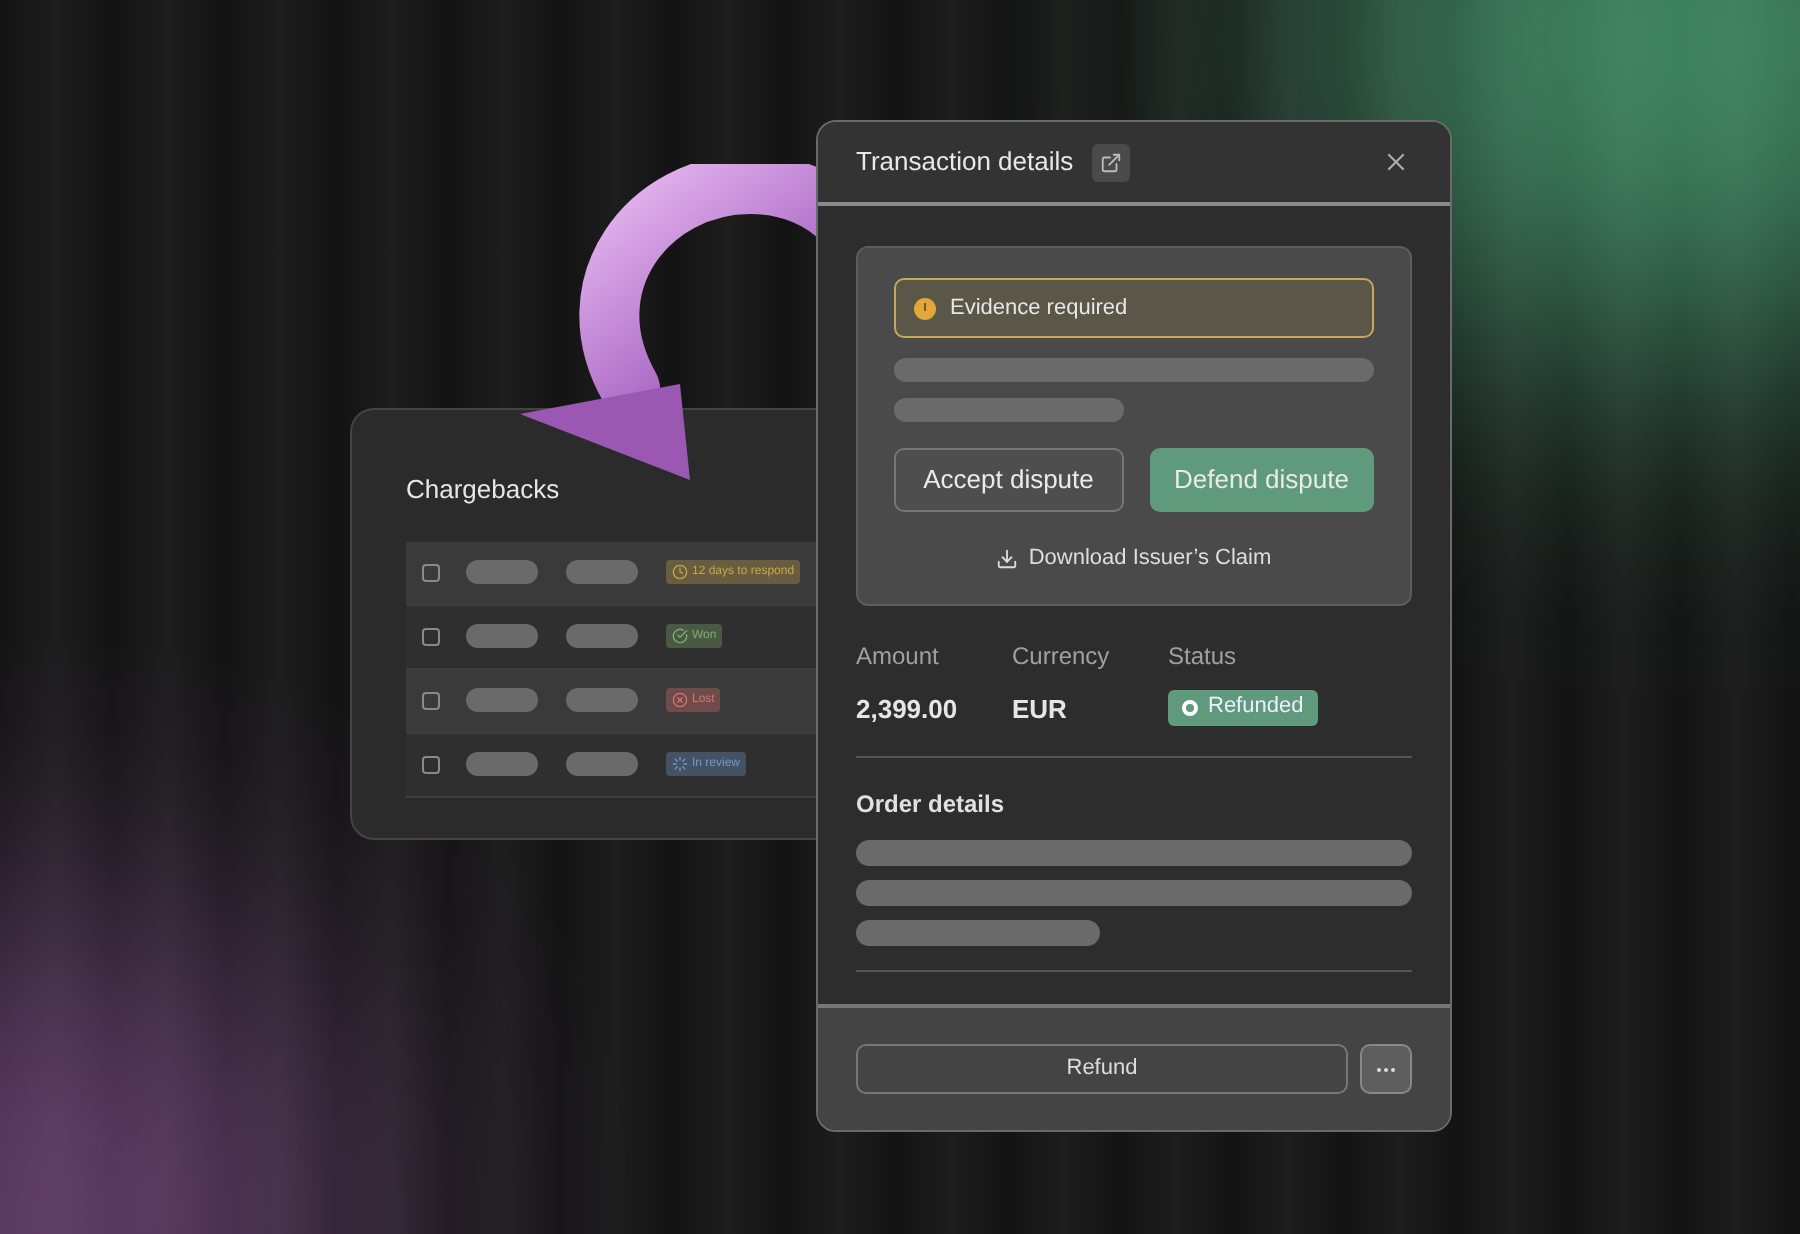 The height and width of the screenshot is (1234, 1800). I want to click on accept-button: Accept dispute, so click(1008, 480).